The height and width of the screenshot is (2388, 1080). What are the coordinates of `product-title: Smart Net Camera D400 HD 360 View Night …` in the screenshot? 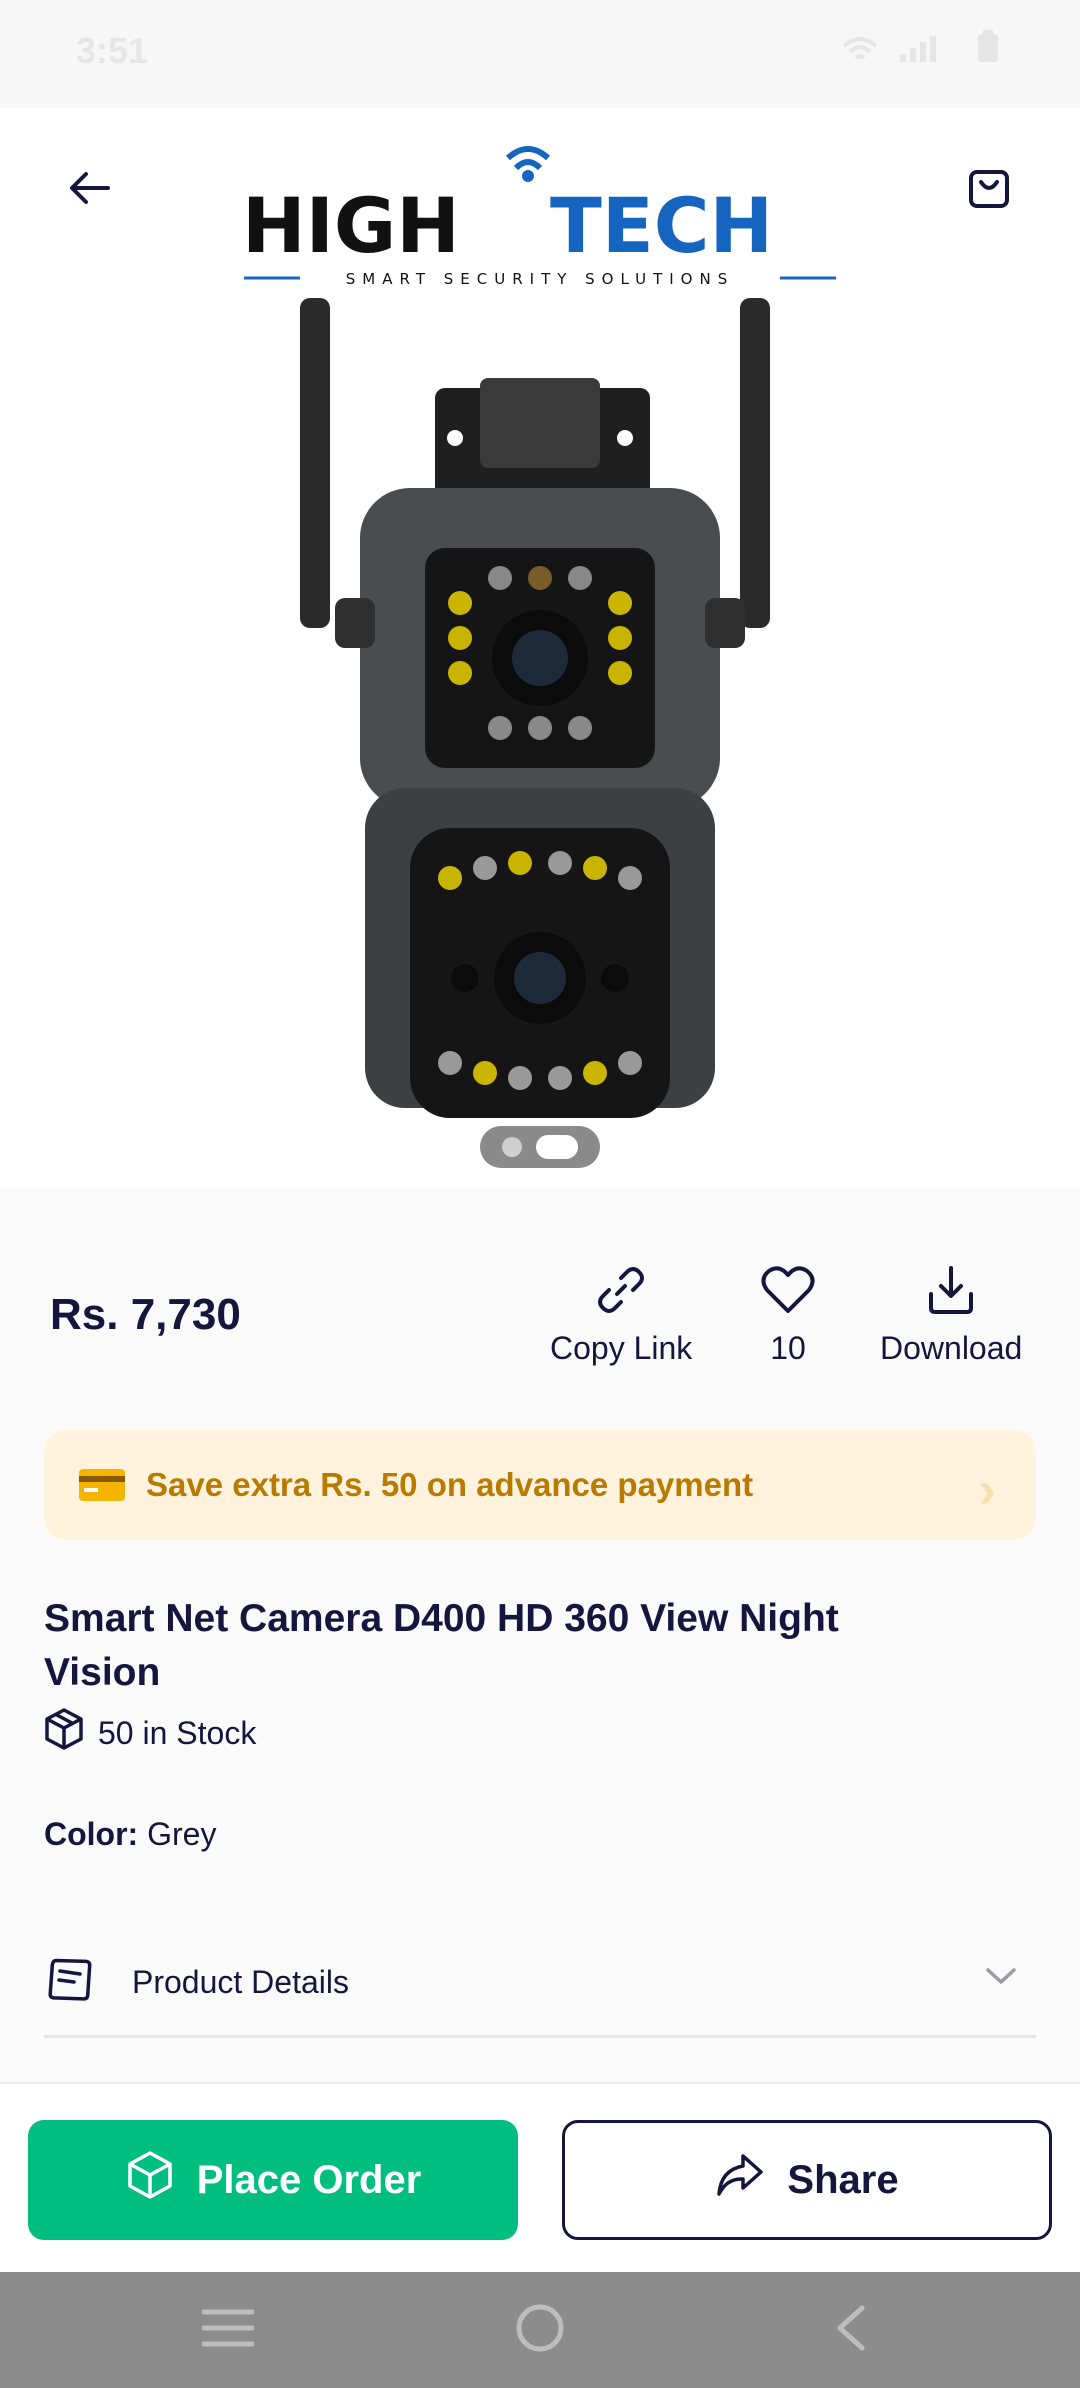 It's located at (441, 1645).